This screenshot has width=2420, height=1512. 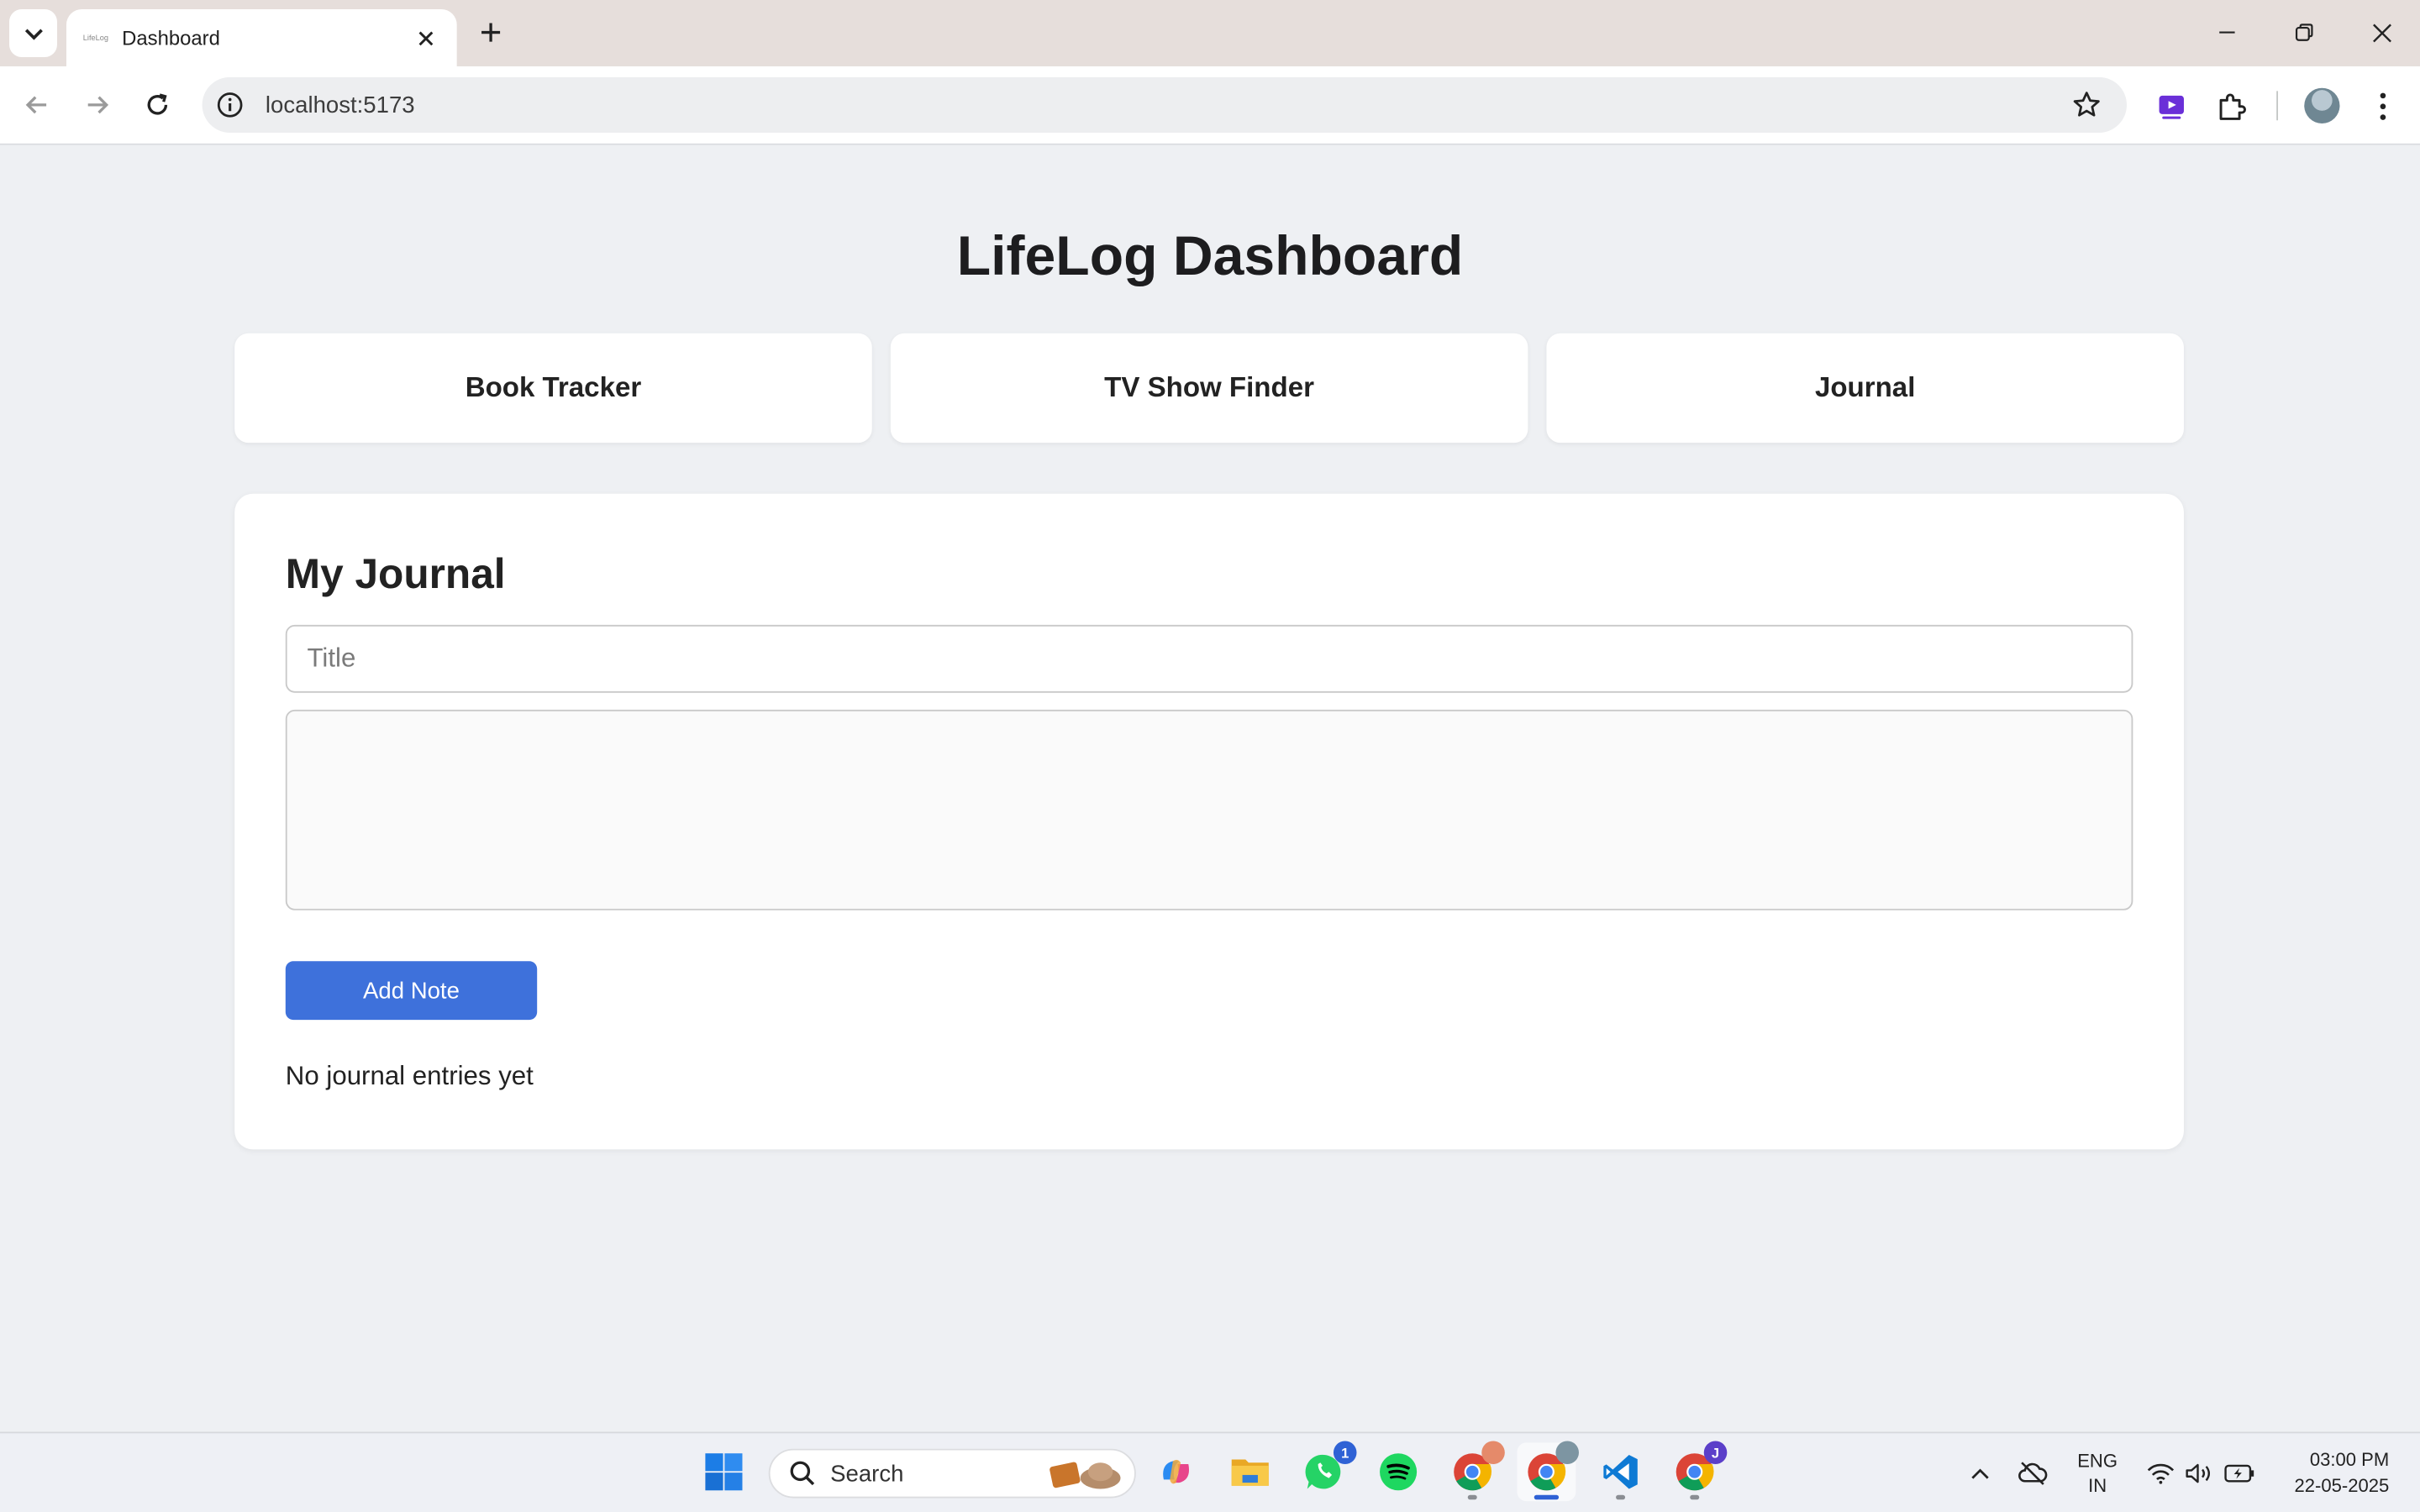 I want to click on address-bar: localhost:5173, so click(x=1165, y=104).